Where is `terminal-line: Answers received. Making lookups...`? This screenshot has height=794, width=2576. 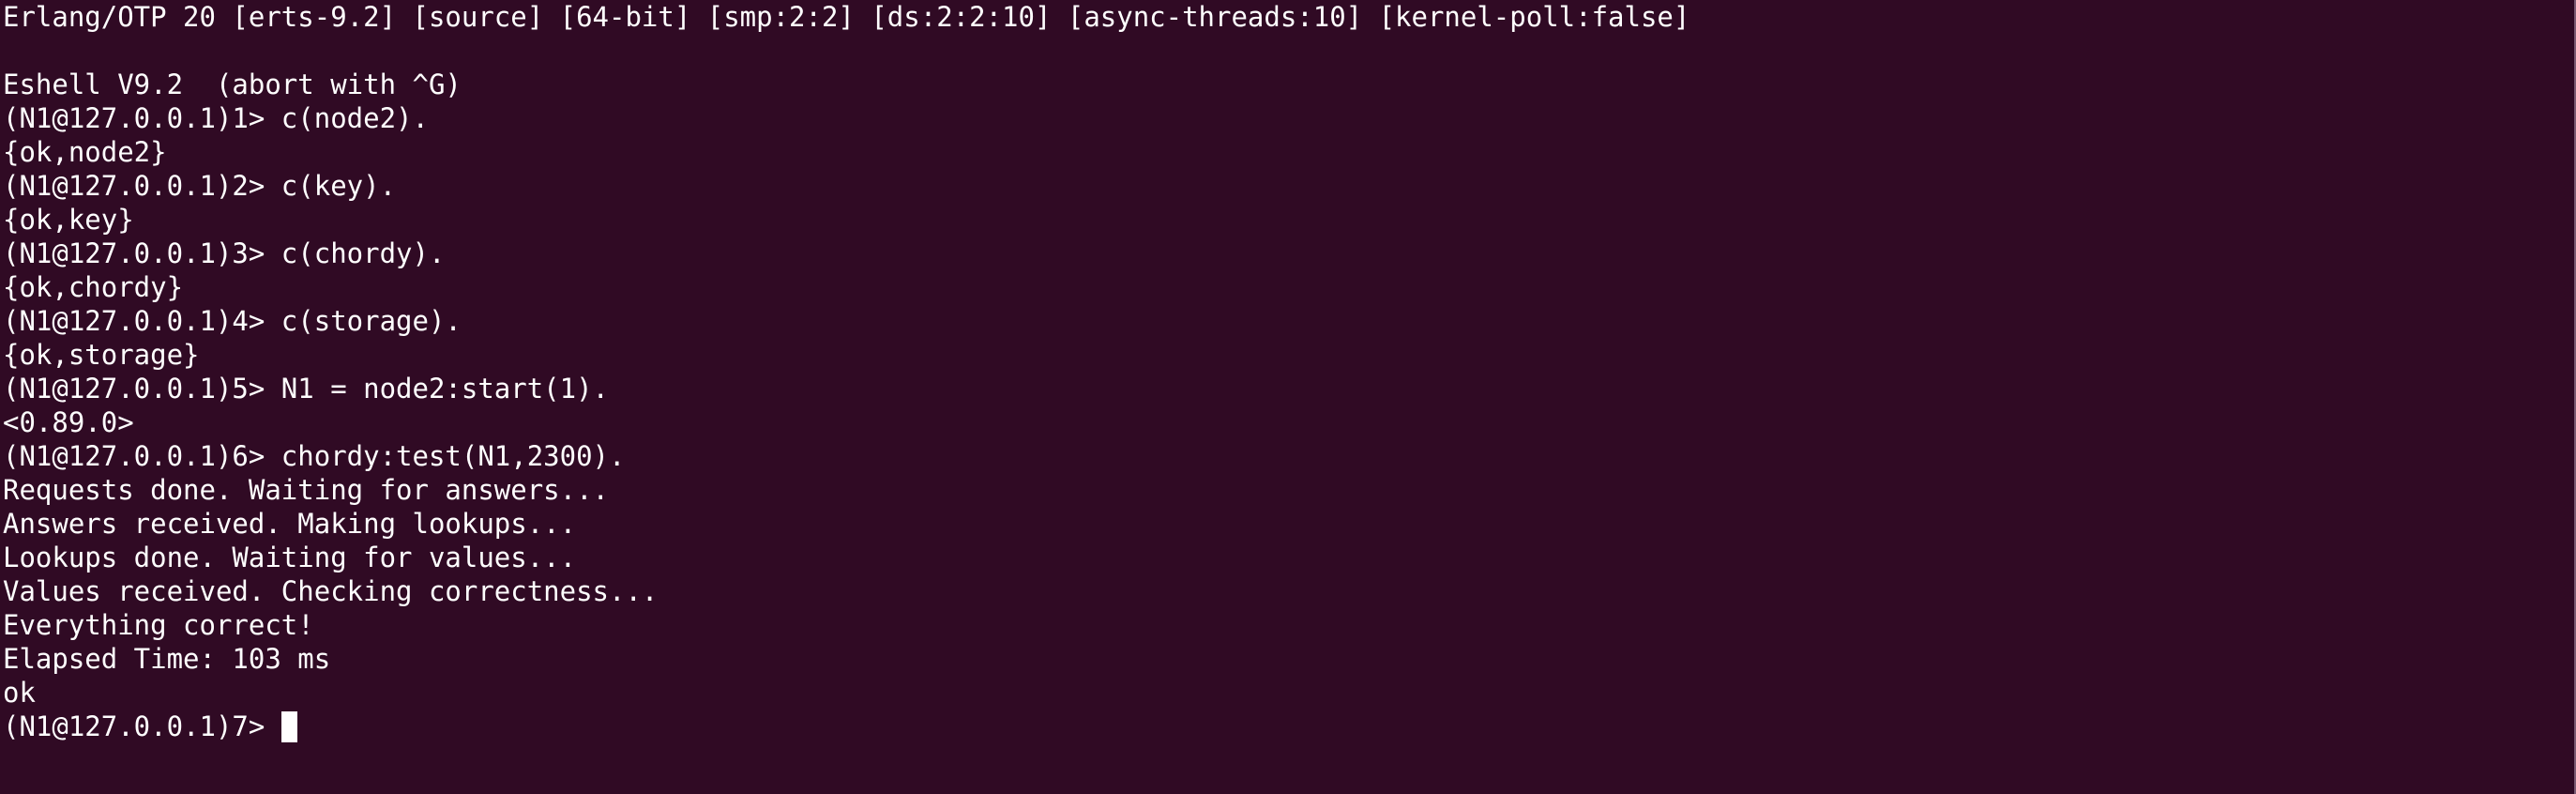 terminal-line: Answers received. Making lookups... is located at coordinates (290, 524).